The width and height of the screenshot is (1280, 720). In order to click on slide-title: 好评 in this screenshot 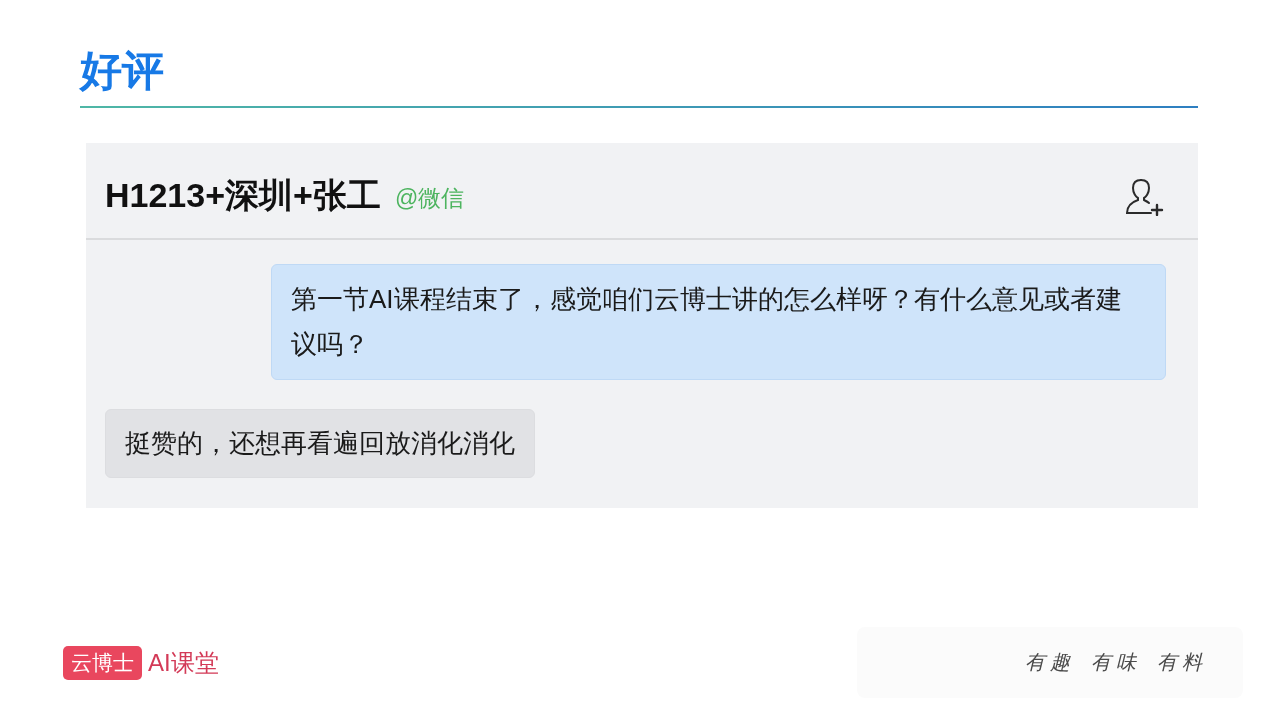, I will do `click(122, 71)`.